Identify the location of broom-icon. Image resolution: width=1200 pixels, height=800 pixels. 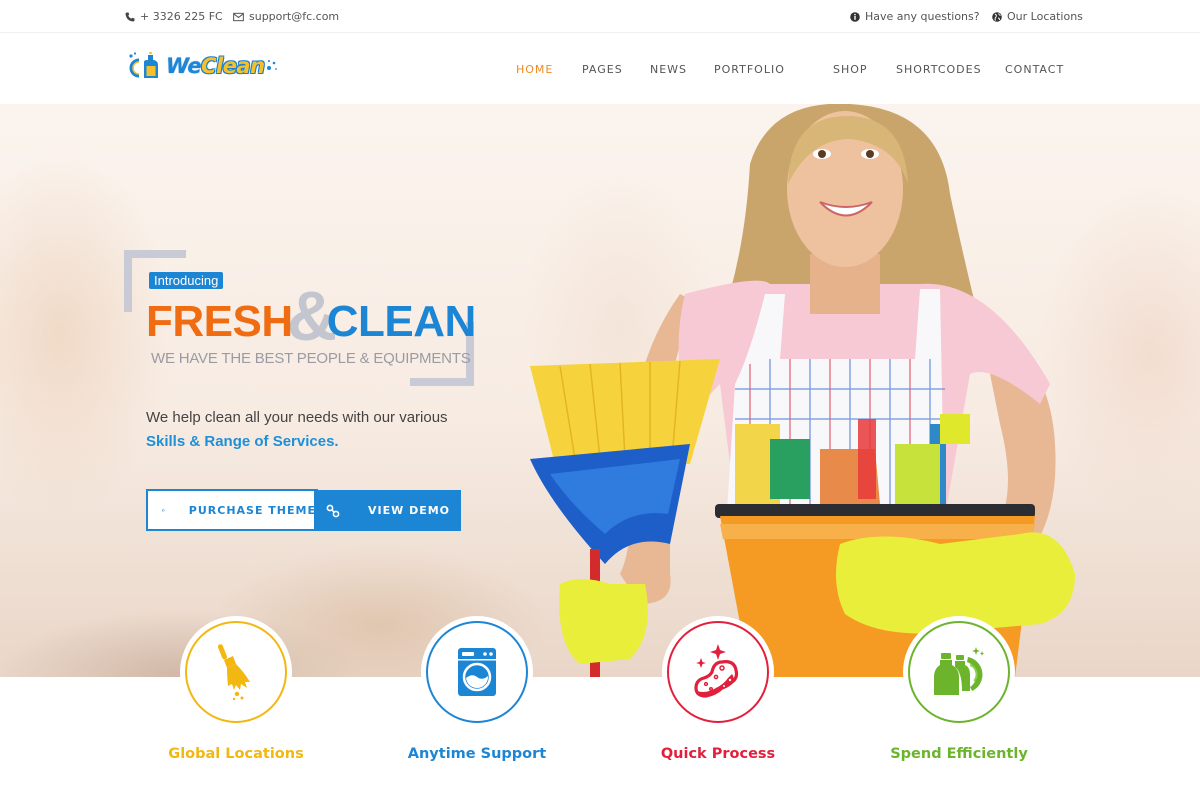
(233, 672).